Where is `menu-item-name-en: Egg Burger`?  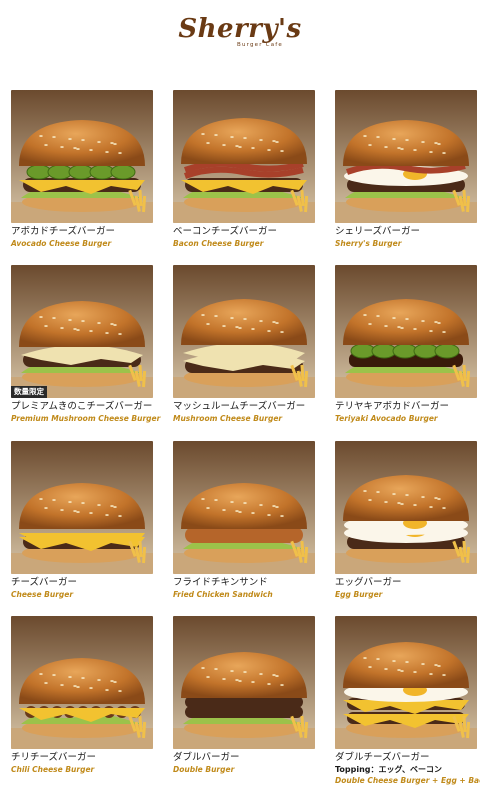
menu-item-name-en: Egg Burger is located at coordinates (359, 594).